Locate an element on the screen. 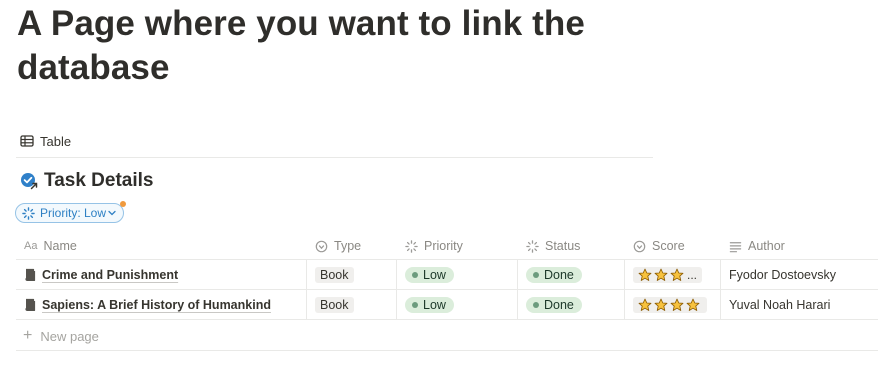 The image size is (878, 373). name-cell: Crime and Punishment is located at coordinates (161, 274).